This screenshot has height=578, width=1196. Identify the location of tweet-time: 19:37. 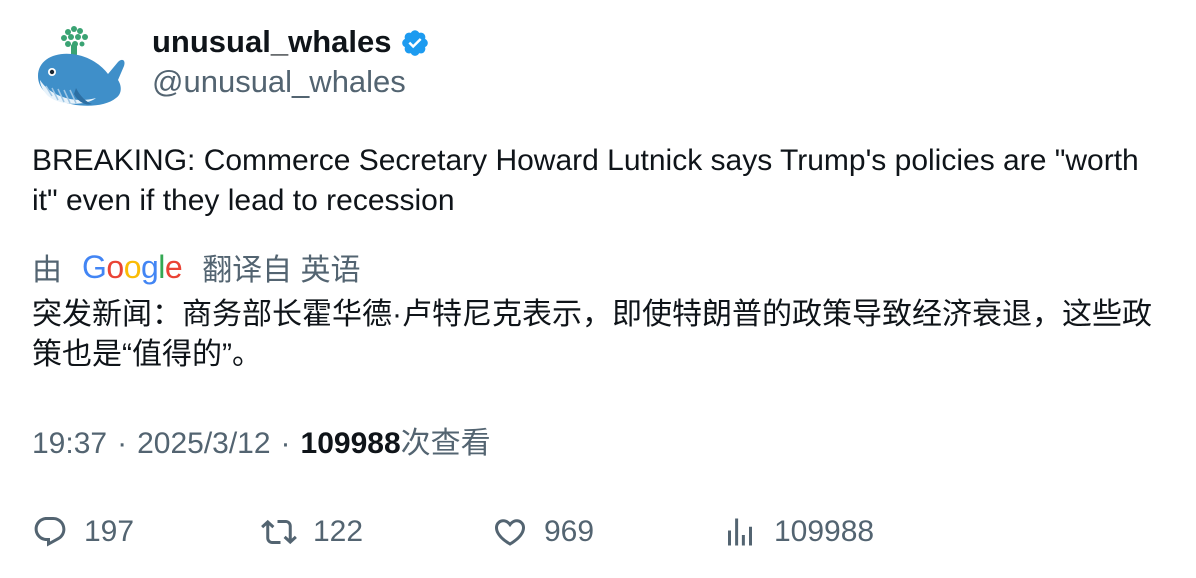
(69, 444).